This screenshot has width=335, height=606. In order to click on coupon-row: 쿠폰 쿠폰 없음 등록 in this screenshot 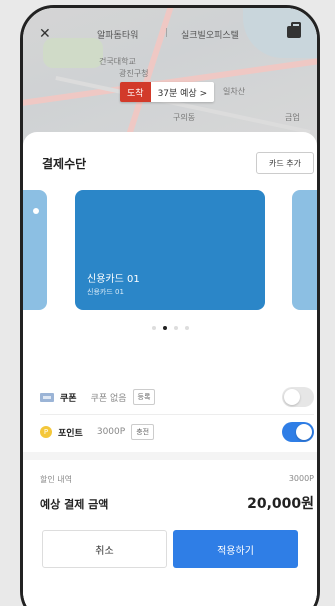, I will do `click(177, 397)`.